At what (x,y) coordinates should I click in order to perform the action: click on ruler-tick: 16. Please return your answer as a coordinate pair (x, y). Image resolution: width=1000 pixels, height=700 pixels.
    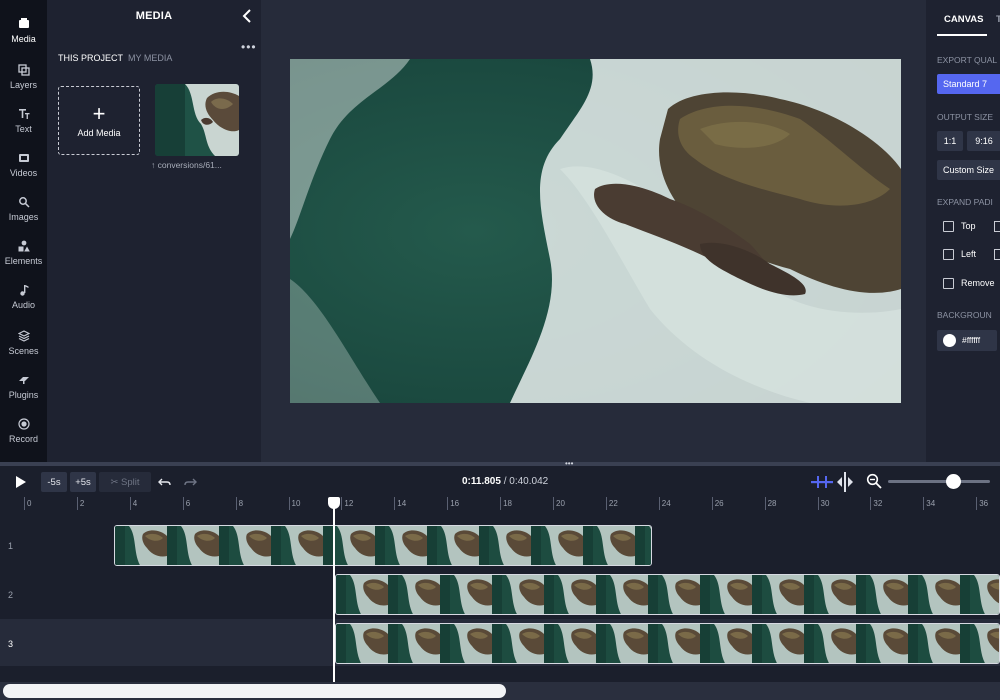
    Looking at the image, I should click on (453, 503).